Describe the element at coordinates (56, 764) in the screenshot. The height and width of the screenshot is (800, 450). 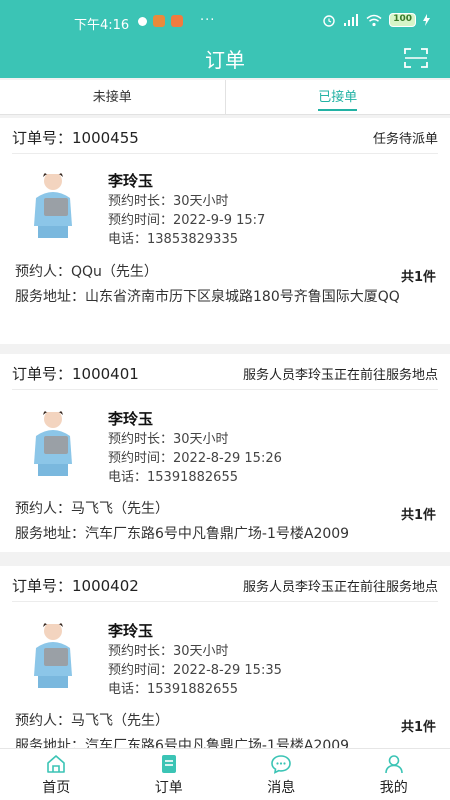
I see `home-icon` at that location.